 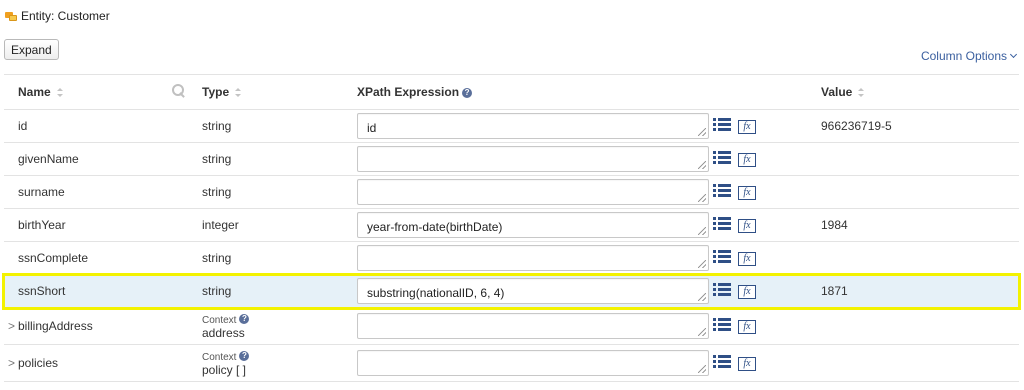 What do you see at coordinates (533, 126) in the screenshot?
I see `xpath-input: id` at bounding box center [533, 126].